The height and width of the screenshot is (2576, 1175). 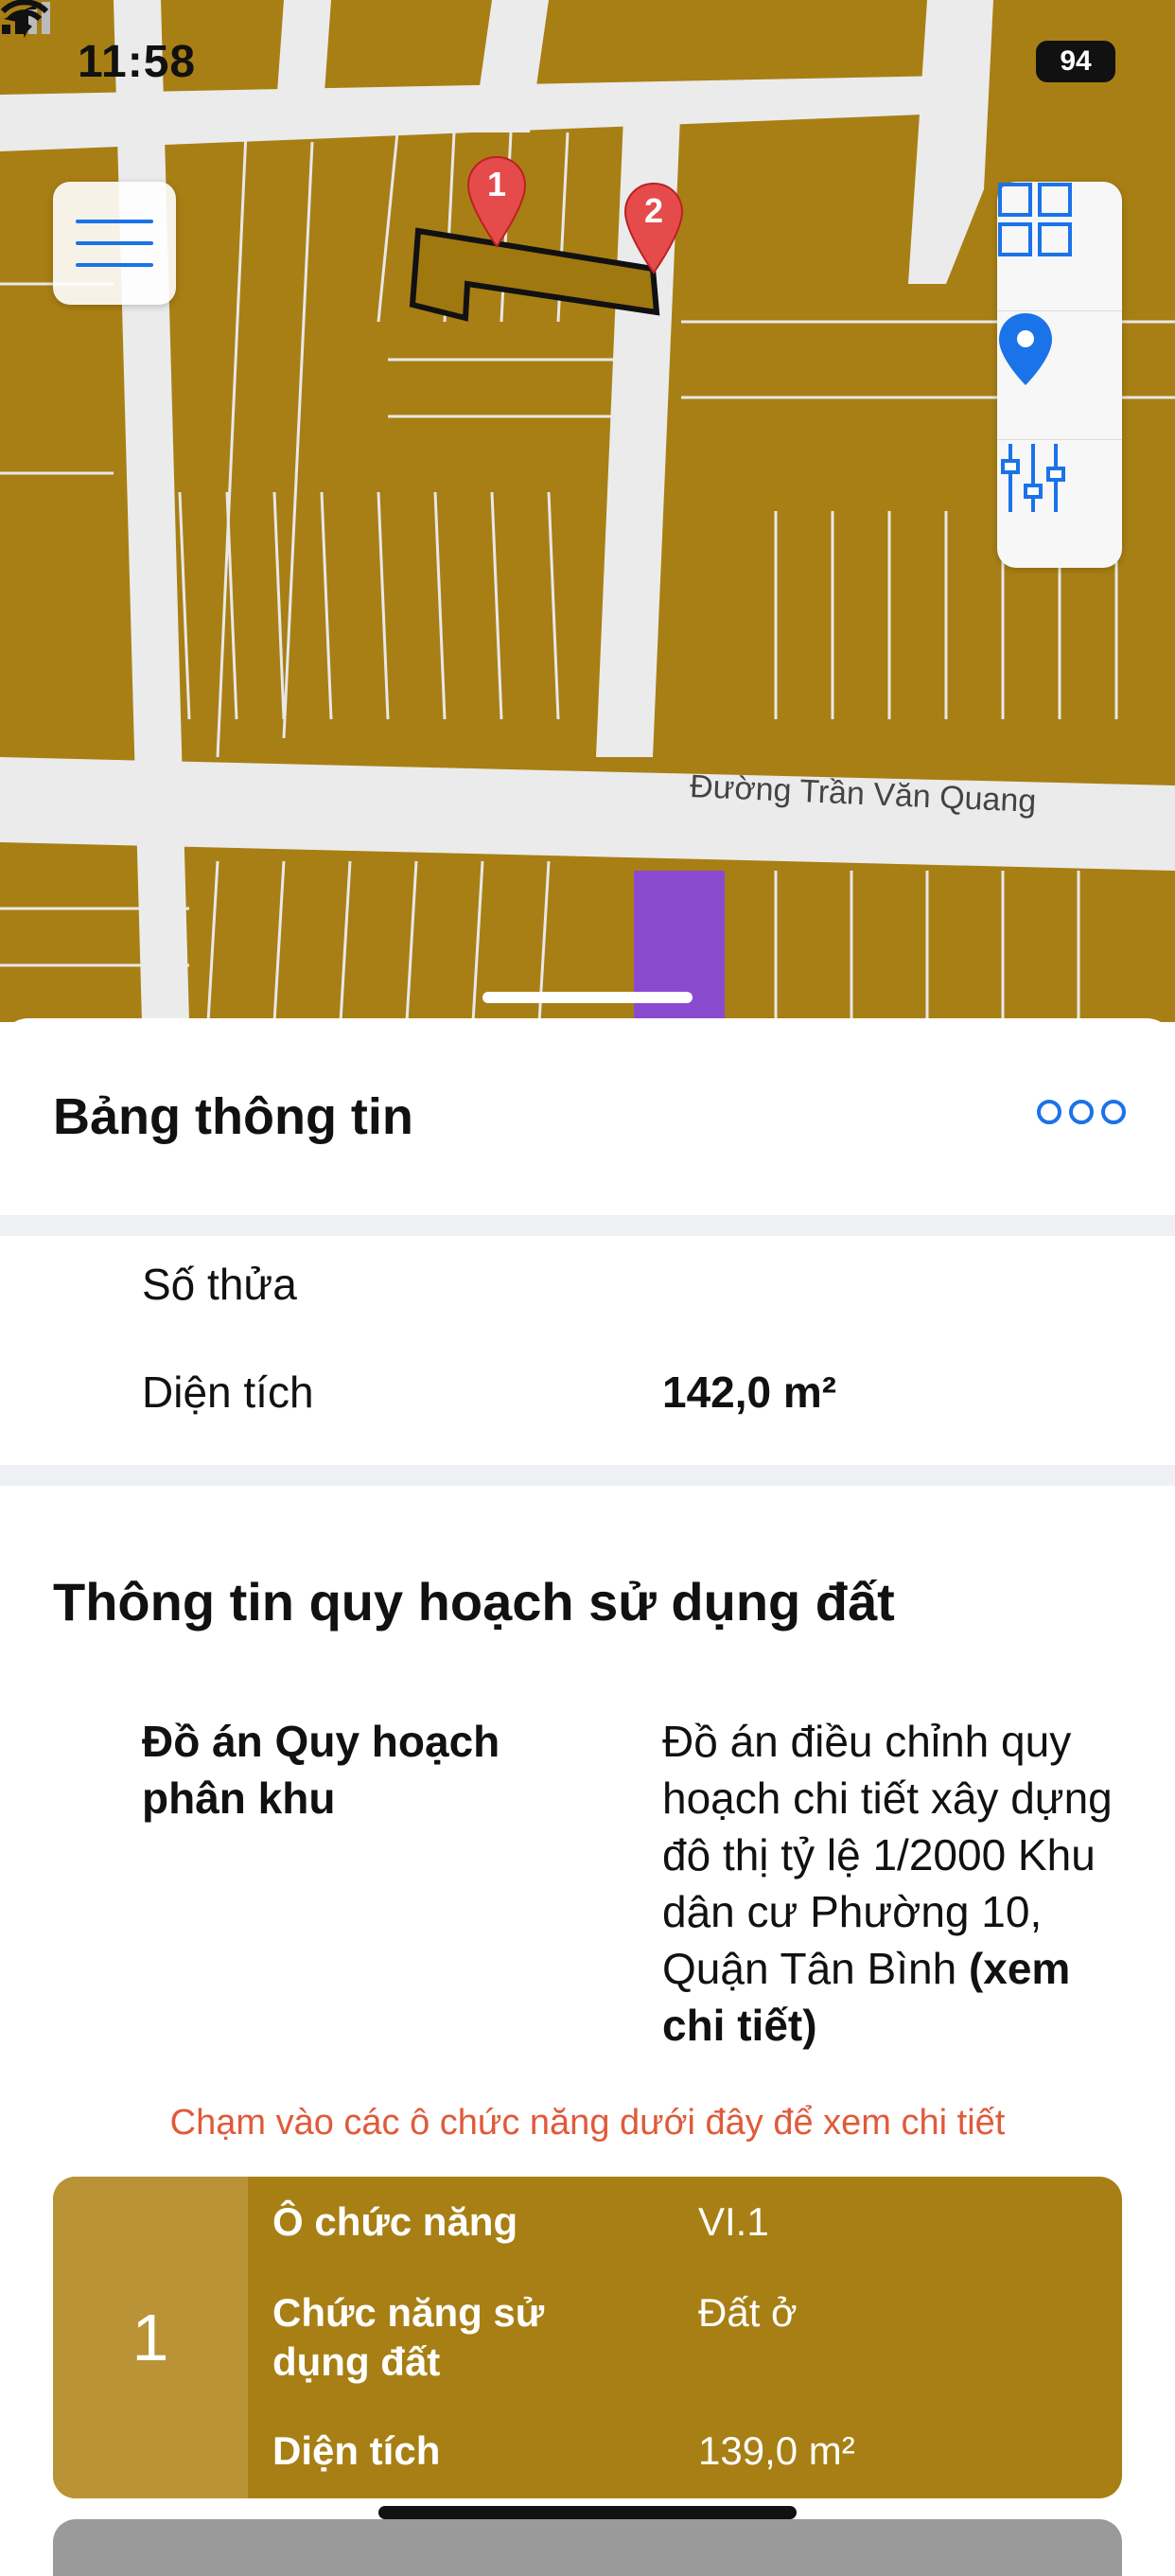 What do you see at coordinates (587, 2547) in the screenshot?
I see `function-card-next` at bounding box center [587, 2547].